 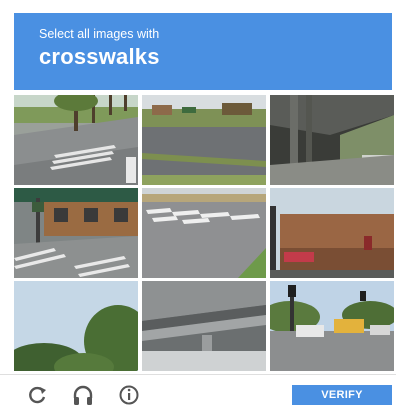 I want to click on tile-image-storefront, so click(x=76, y=233).